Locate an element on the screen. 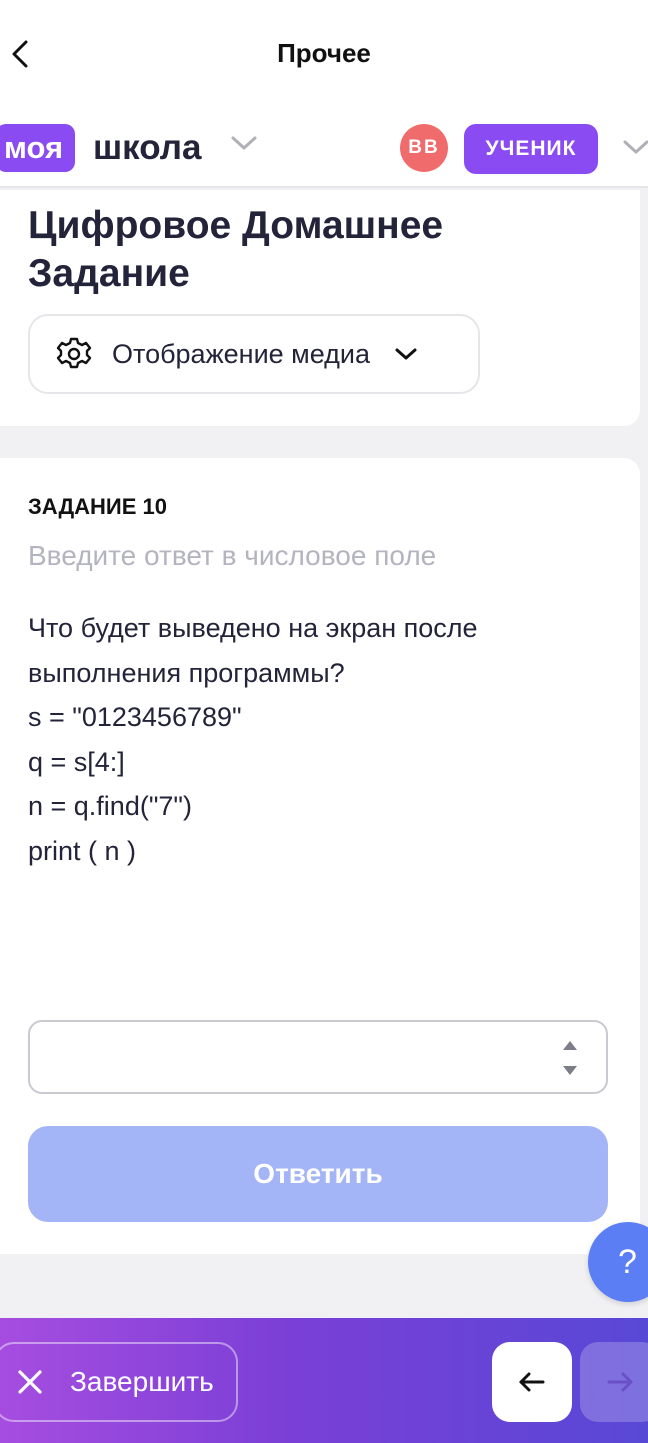 The image size is (648, 1443). logo-badge: моя is located at coordinates (38, 148).